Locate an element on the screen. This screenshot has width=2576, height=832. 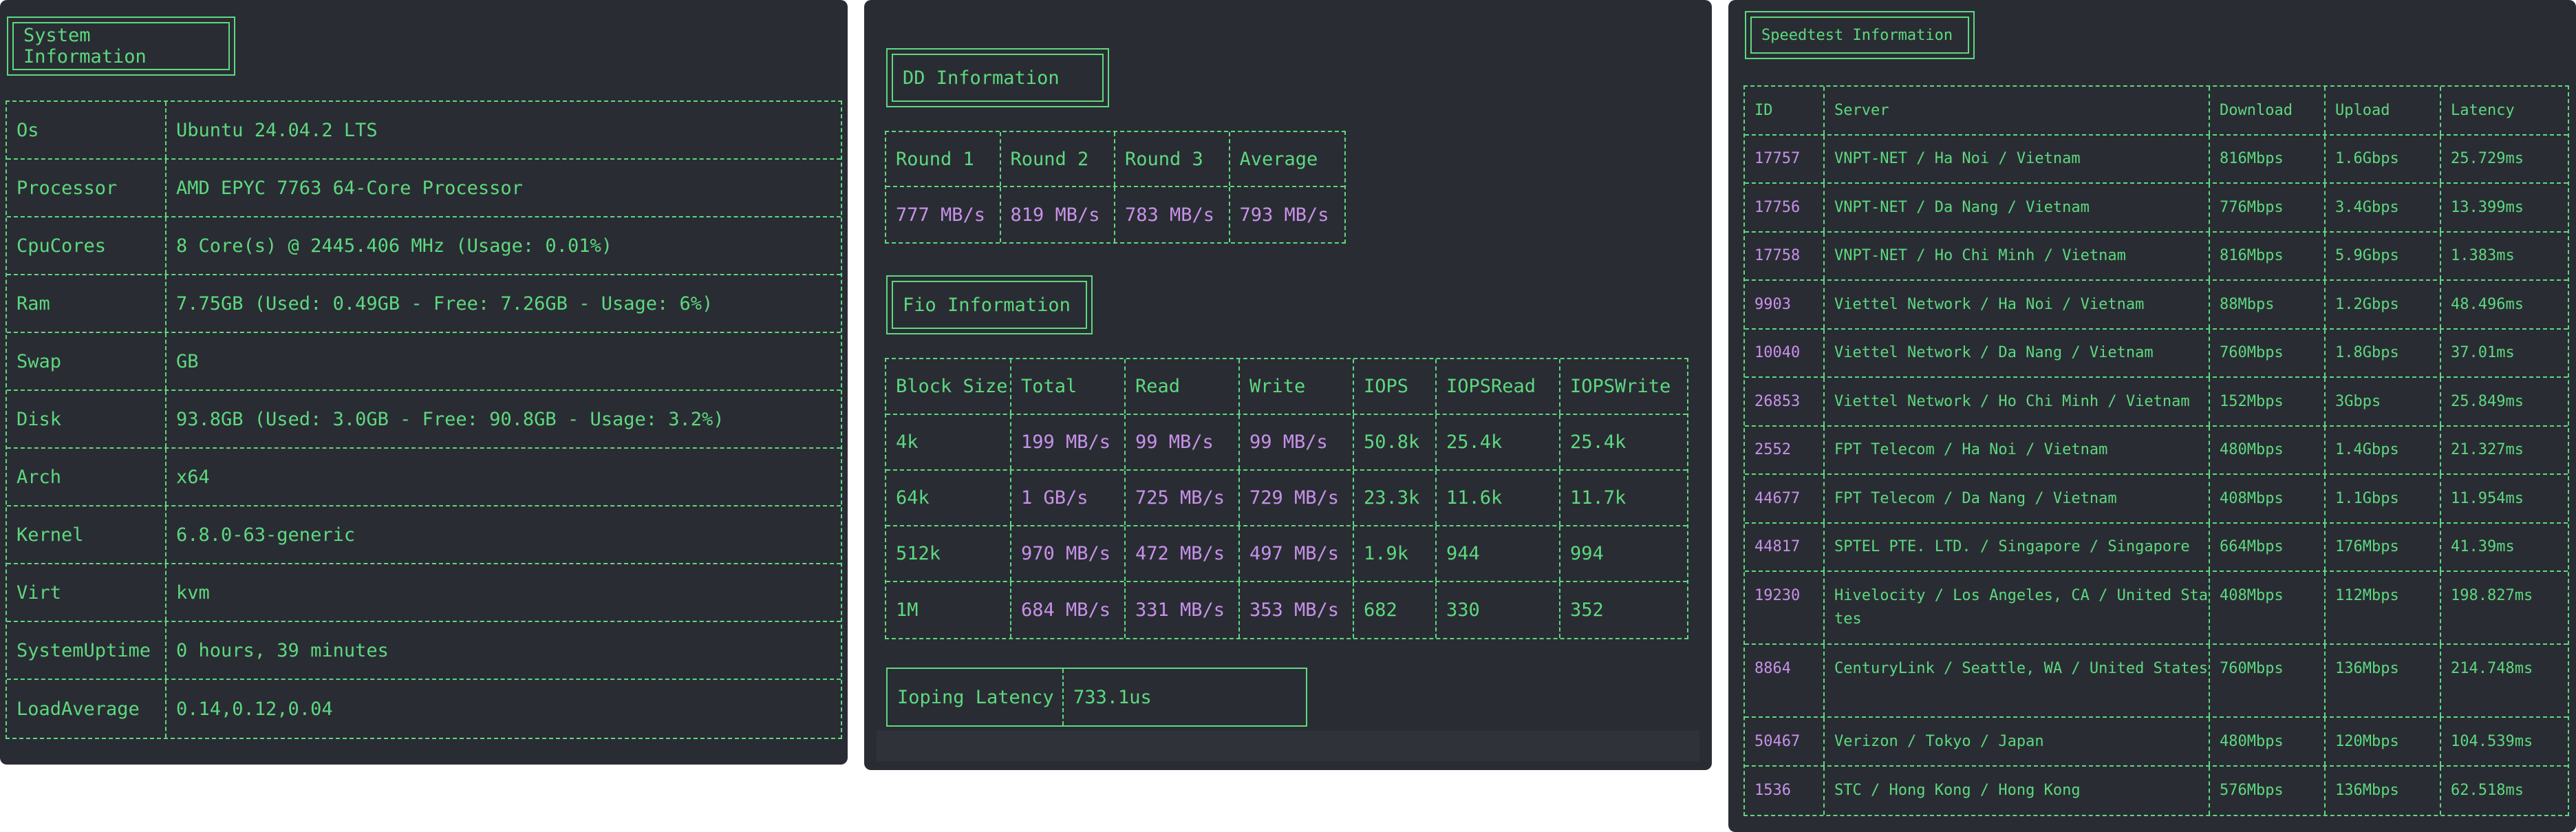
column-header: Upload is located at coordinates (2383, 111).